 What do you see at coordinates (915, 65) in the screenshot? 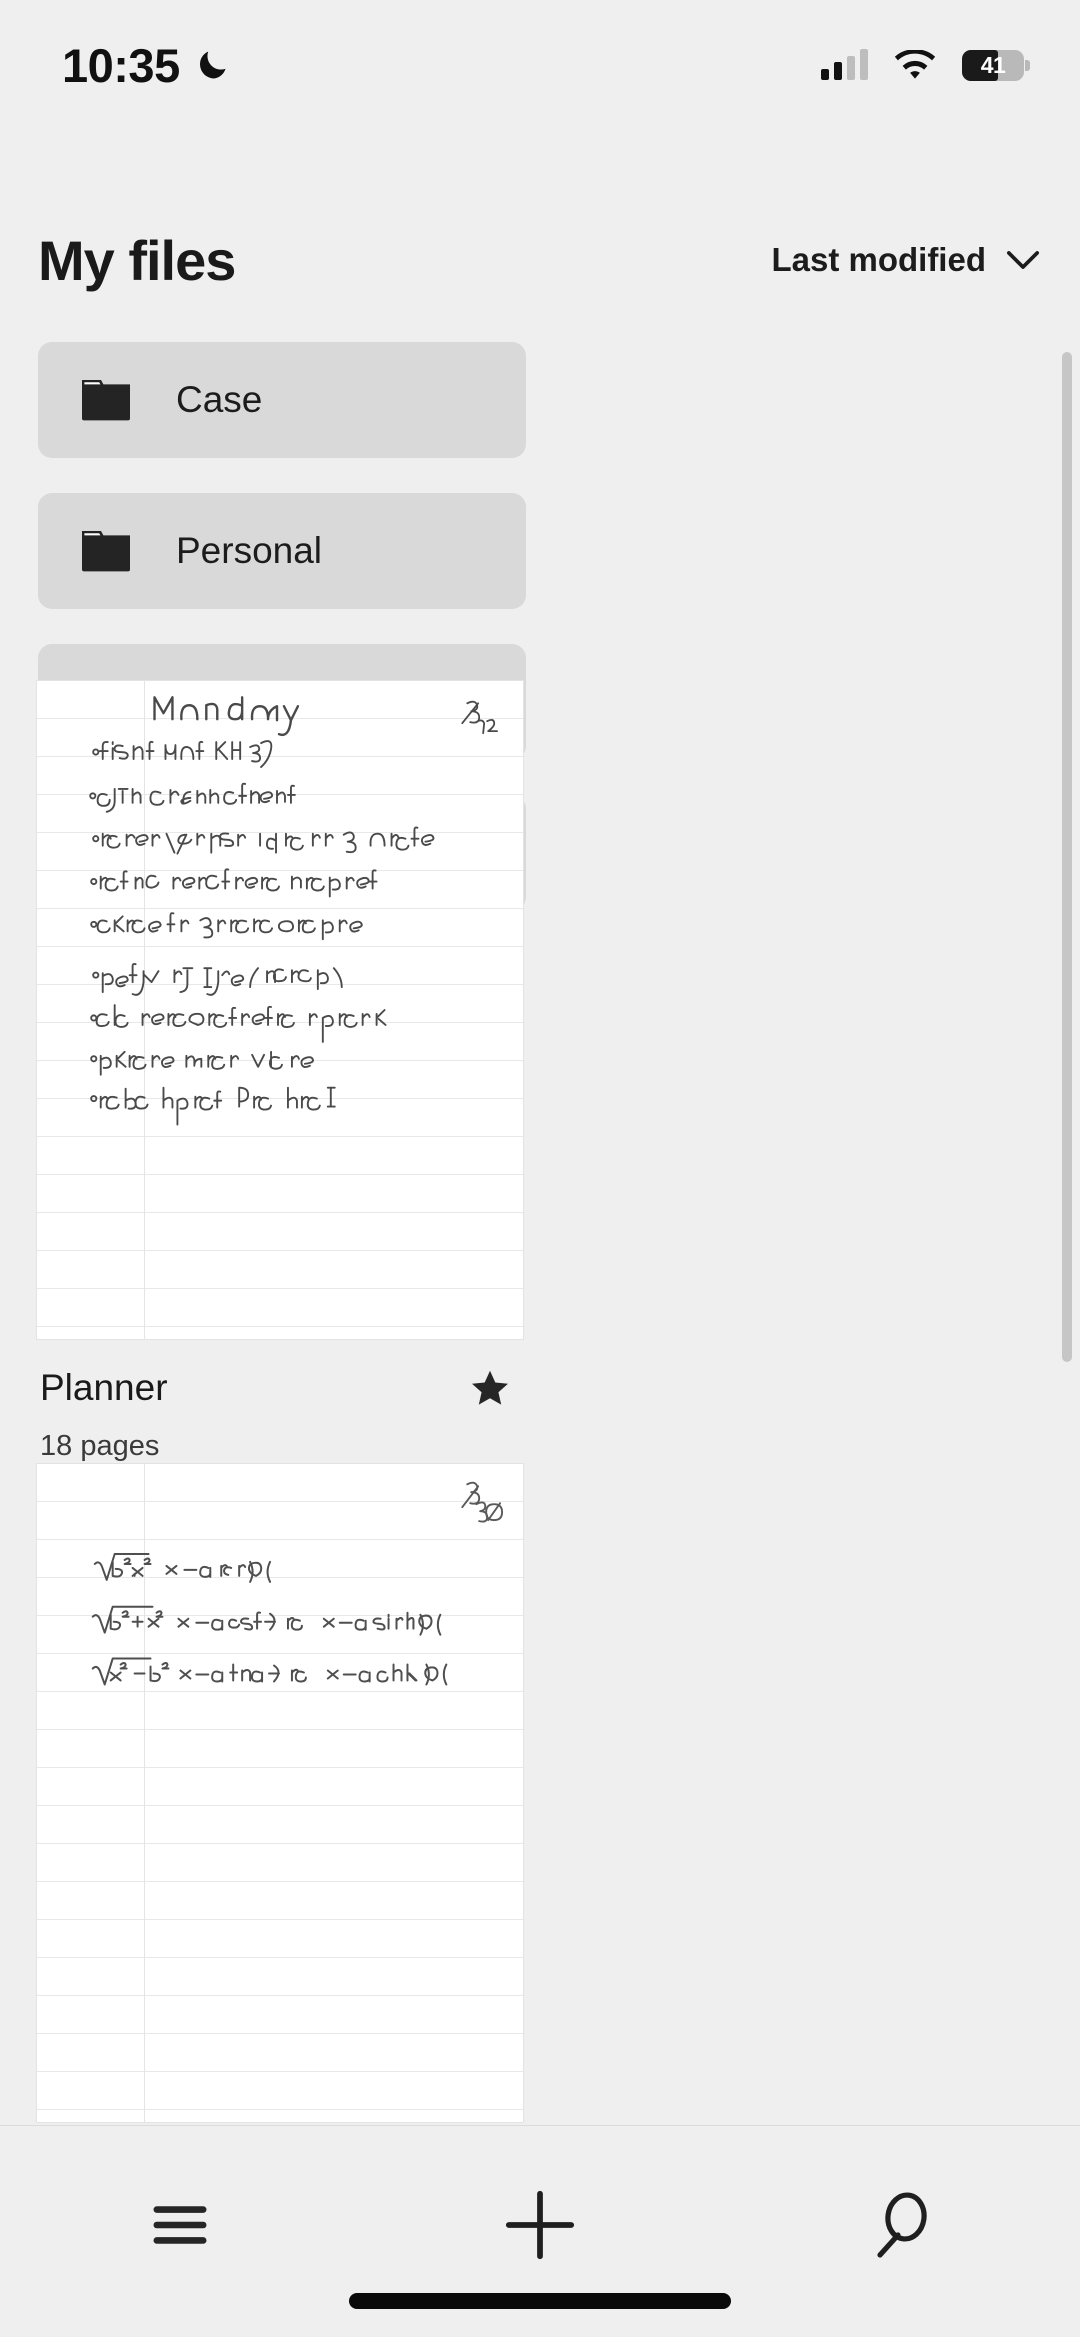
I see `wifi-icon` at bounding box center [915, 65].